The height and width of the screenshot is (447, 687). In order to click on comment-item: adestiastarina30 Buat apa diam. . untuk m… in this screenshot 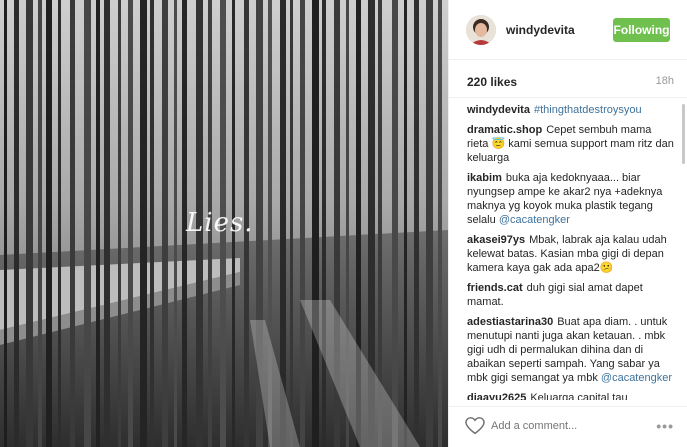, I will do `click(571, 350)`.